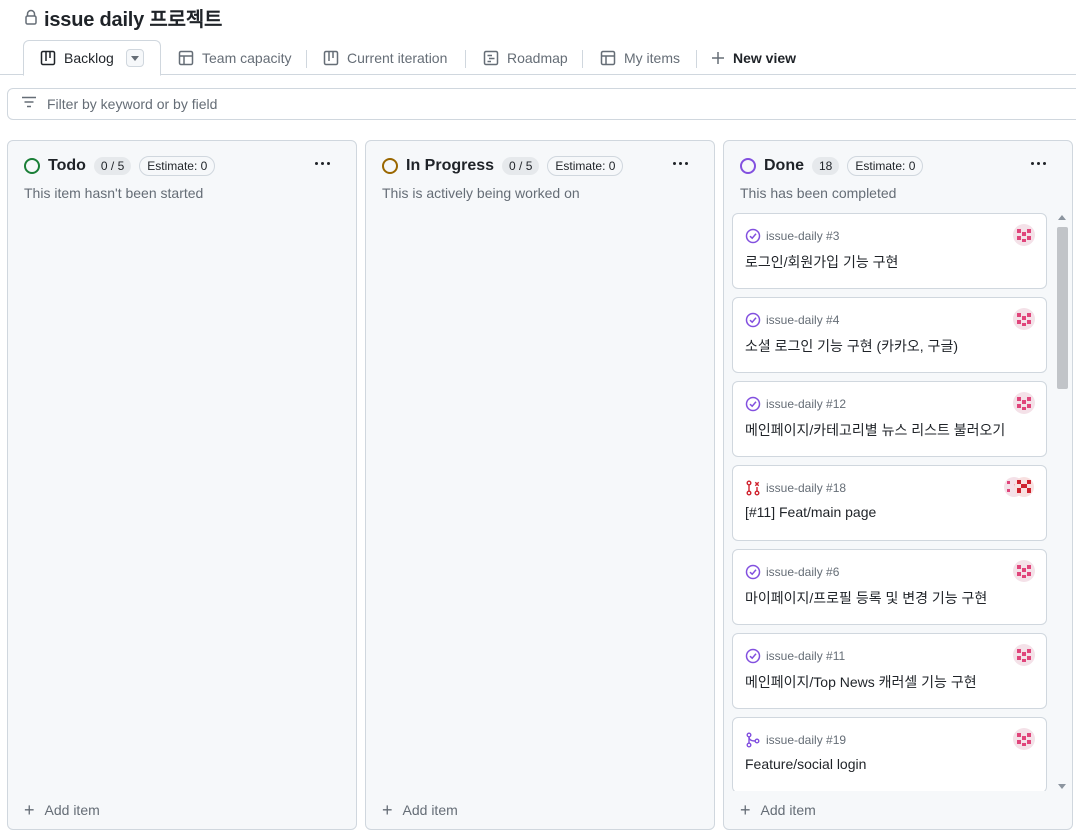 Image resolution: width=1076 pixels, height=832 pixels. Describe the element at coordinates (803, 320) in the screenshot. I see `card-ref-label: issue-daily #4` at that location.